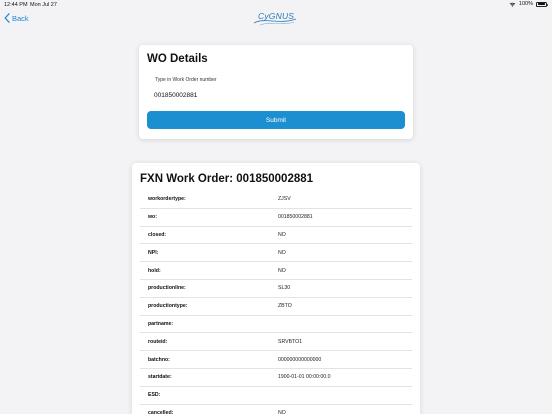 The width and height of the screenshot is (552, 414). What do you see at coordinates (7, 18) in the screenshot?
I see `chevron-left-icon` at bounding box center [7, 18].